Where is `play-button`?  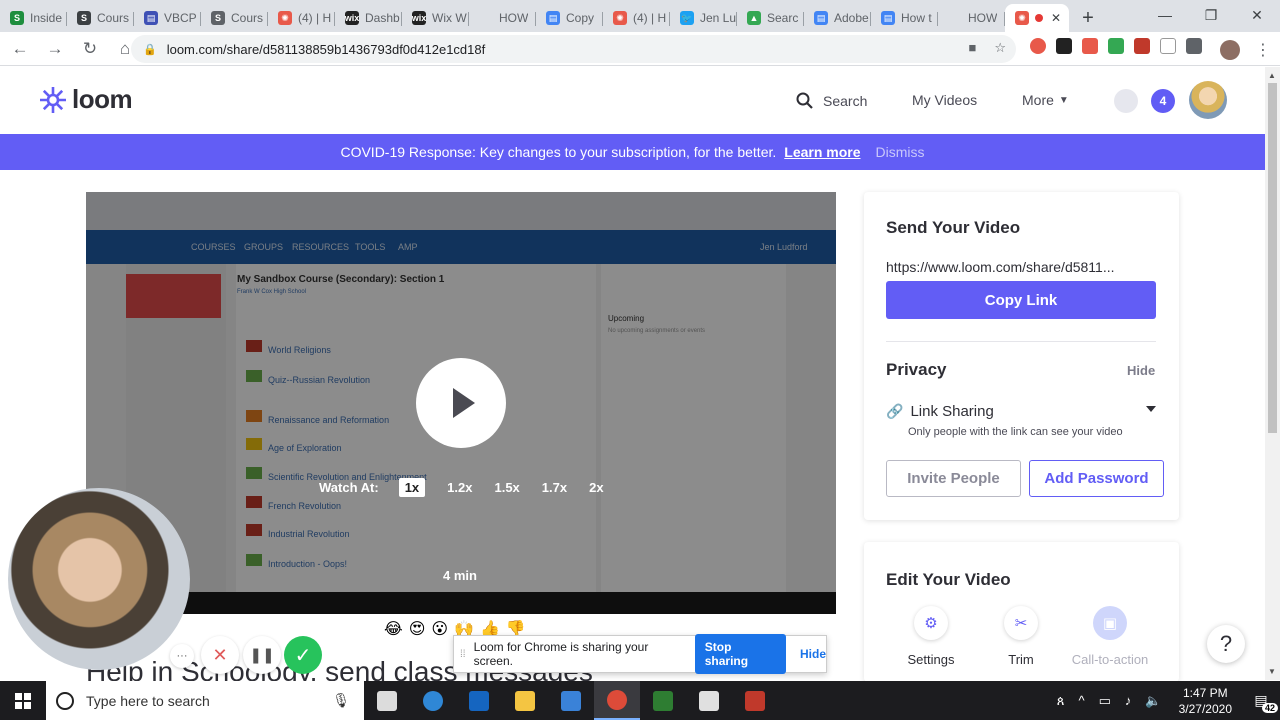
play-button is located at coordinates (461, 403).